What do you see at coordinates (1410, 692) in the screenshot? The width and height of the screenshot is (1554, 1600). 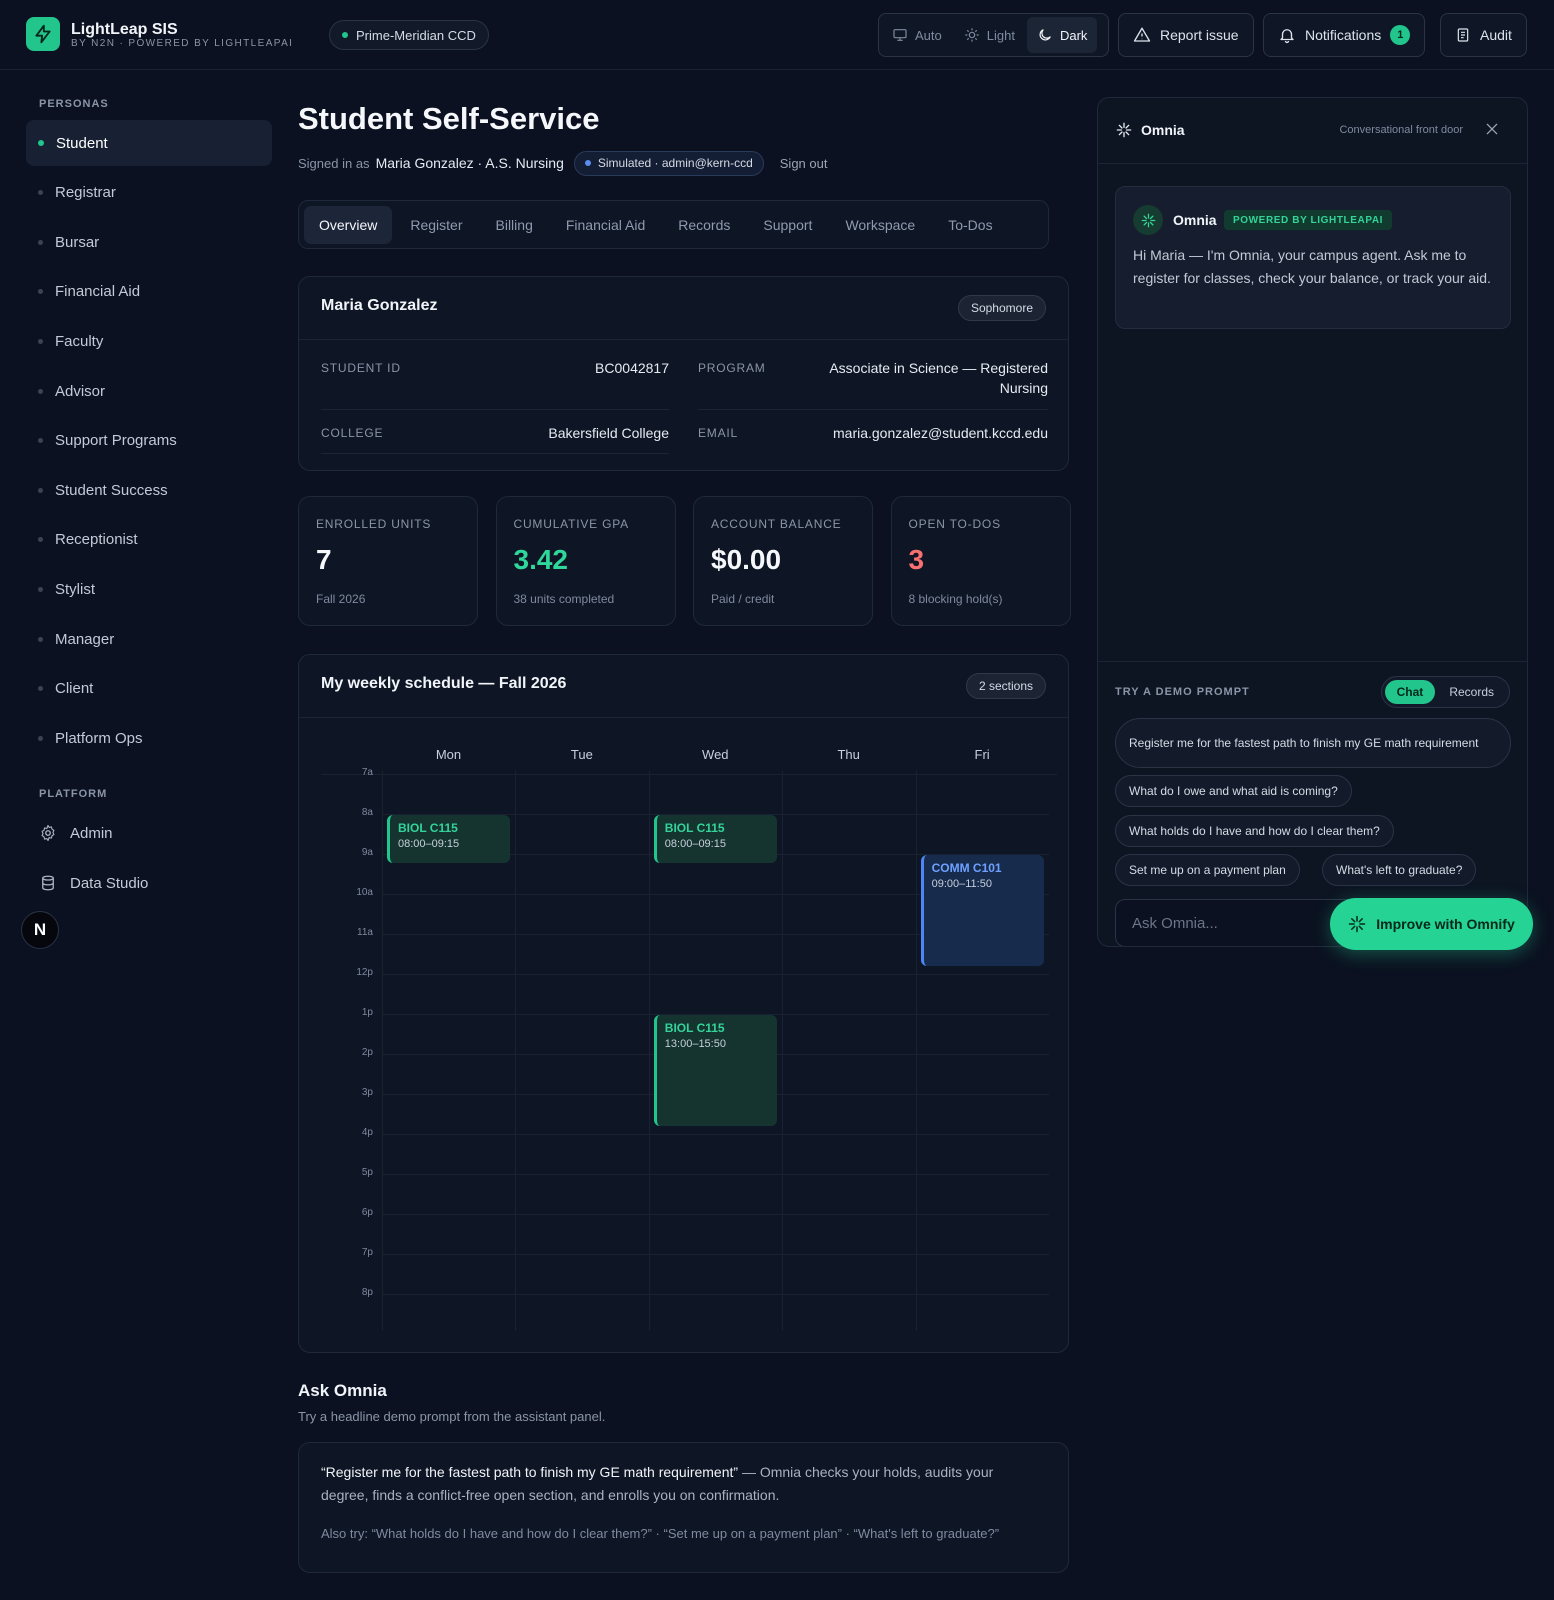 I see `mode-chat-button: Chat` at bounding box center [1410, 692].